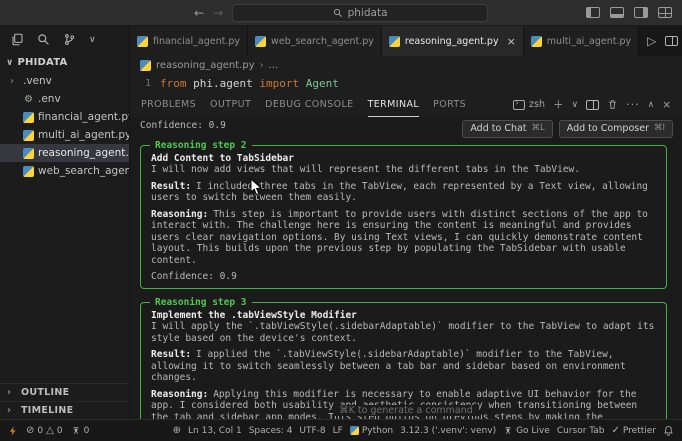 The width and height of the screenshot is (682, 441). What do you see at coordinates (10, 62) in the screenshot?
I see `chevron-down-icon: ∨` at bounding box center [10, 62].